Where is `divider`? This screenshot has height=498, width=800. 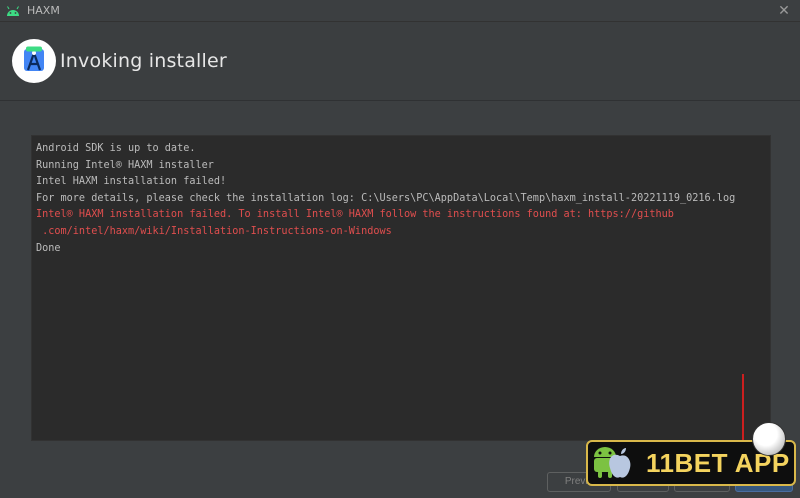 divider is located at coordinates (400, 108).